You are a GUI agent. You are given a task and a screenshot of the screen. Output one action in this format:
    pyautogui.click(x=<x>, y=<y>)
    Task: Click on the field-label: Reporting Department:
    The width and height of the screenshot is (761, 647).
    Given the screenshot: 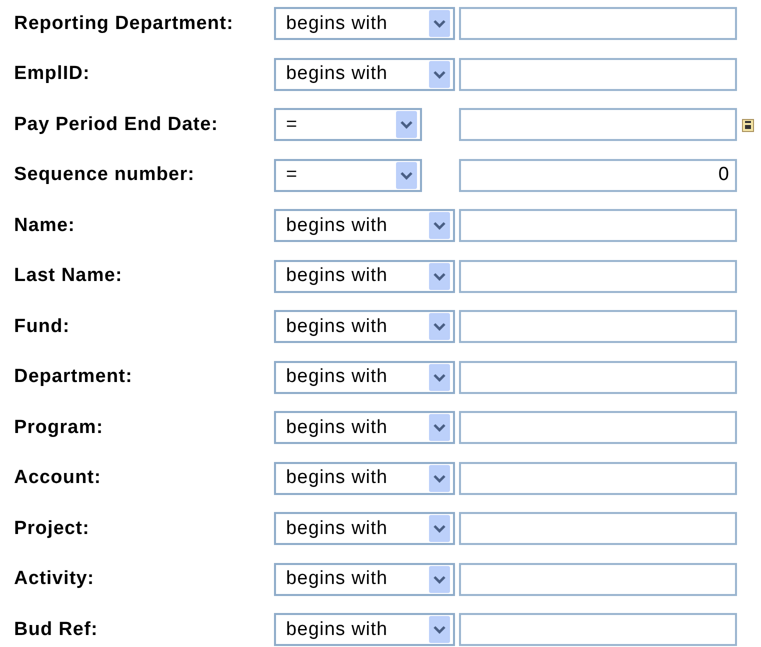 What is the action you would take?
    pyautogui.click(x=124, y=23)
    